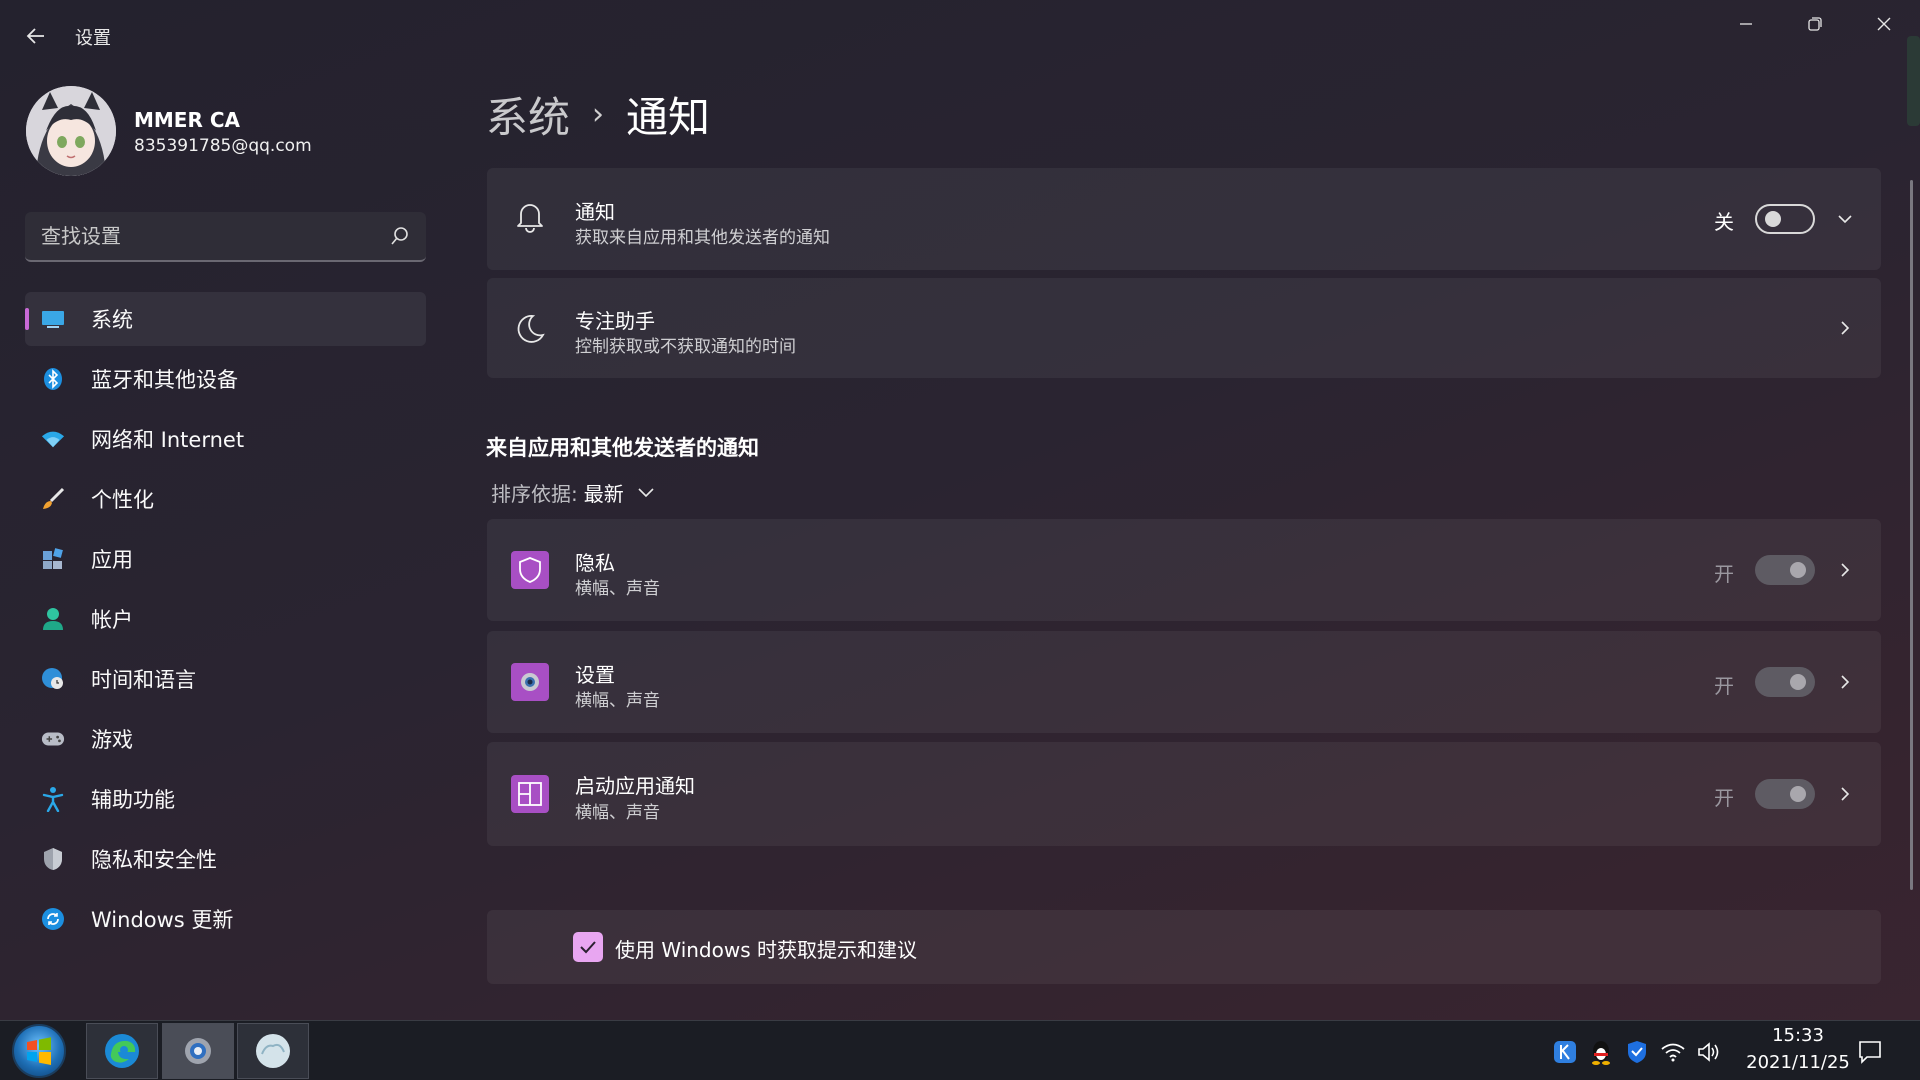  What do you see at coordinates (530, 682) in the screenshot?
I see `settings-gear-icon` at bounding box center [530, 682].